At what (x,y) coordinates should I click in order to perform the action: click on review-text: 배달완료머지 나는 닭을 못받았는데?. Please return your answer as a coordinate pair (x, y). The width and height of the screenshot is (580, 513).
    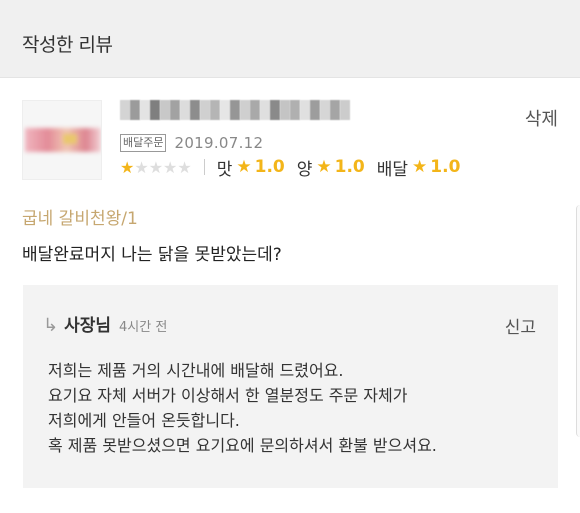
    Looking at the image, I should click on (152, 255).